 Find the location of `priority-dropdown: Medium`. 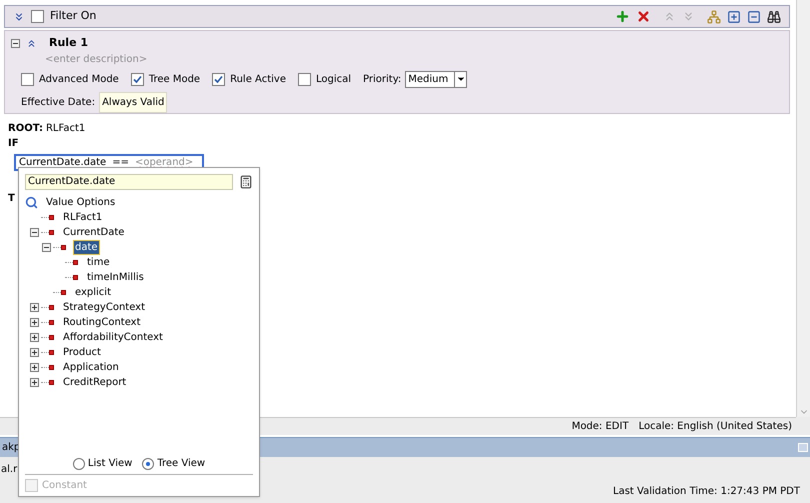

priority-dropdown: Medium is located at coordinates (436, 79).